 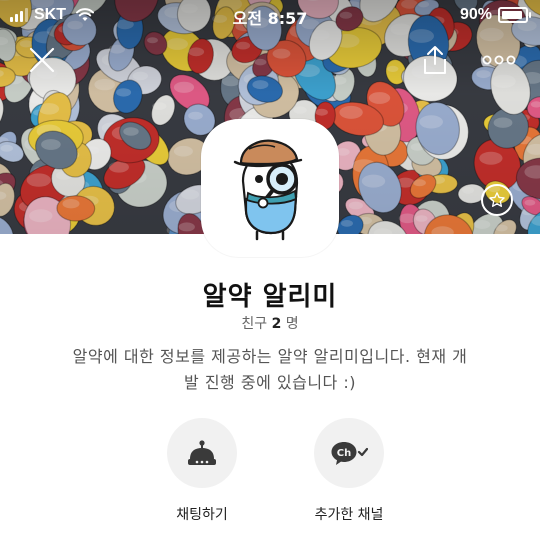 I want to click on battery-percent: 90%, so click(x=475, y=14).